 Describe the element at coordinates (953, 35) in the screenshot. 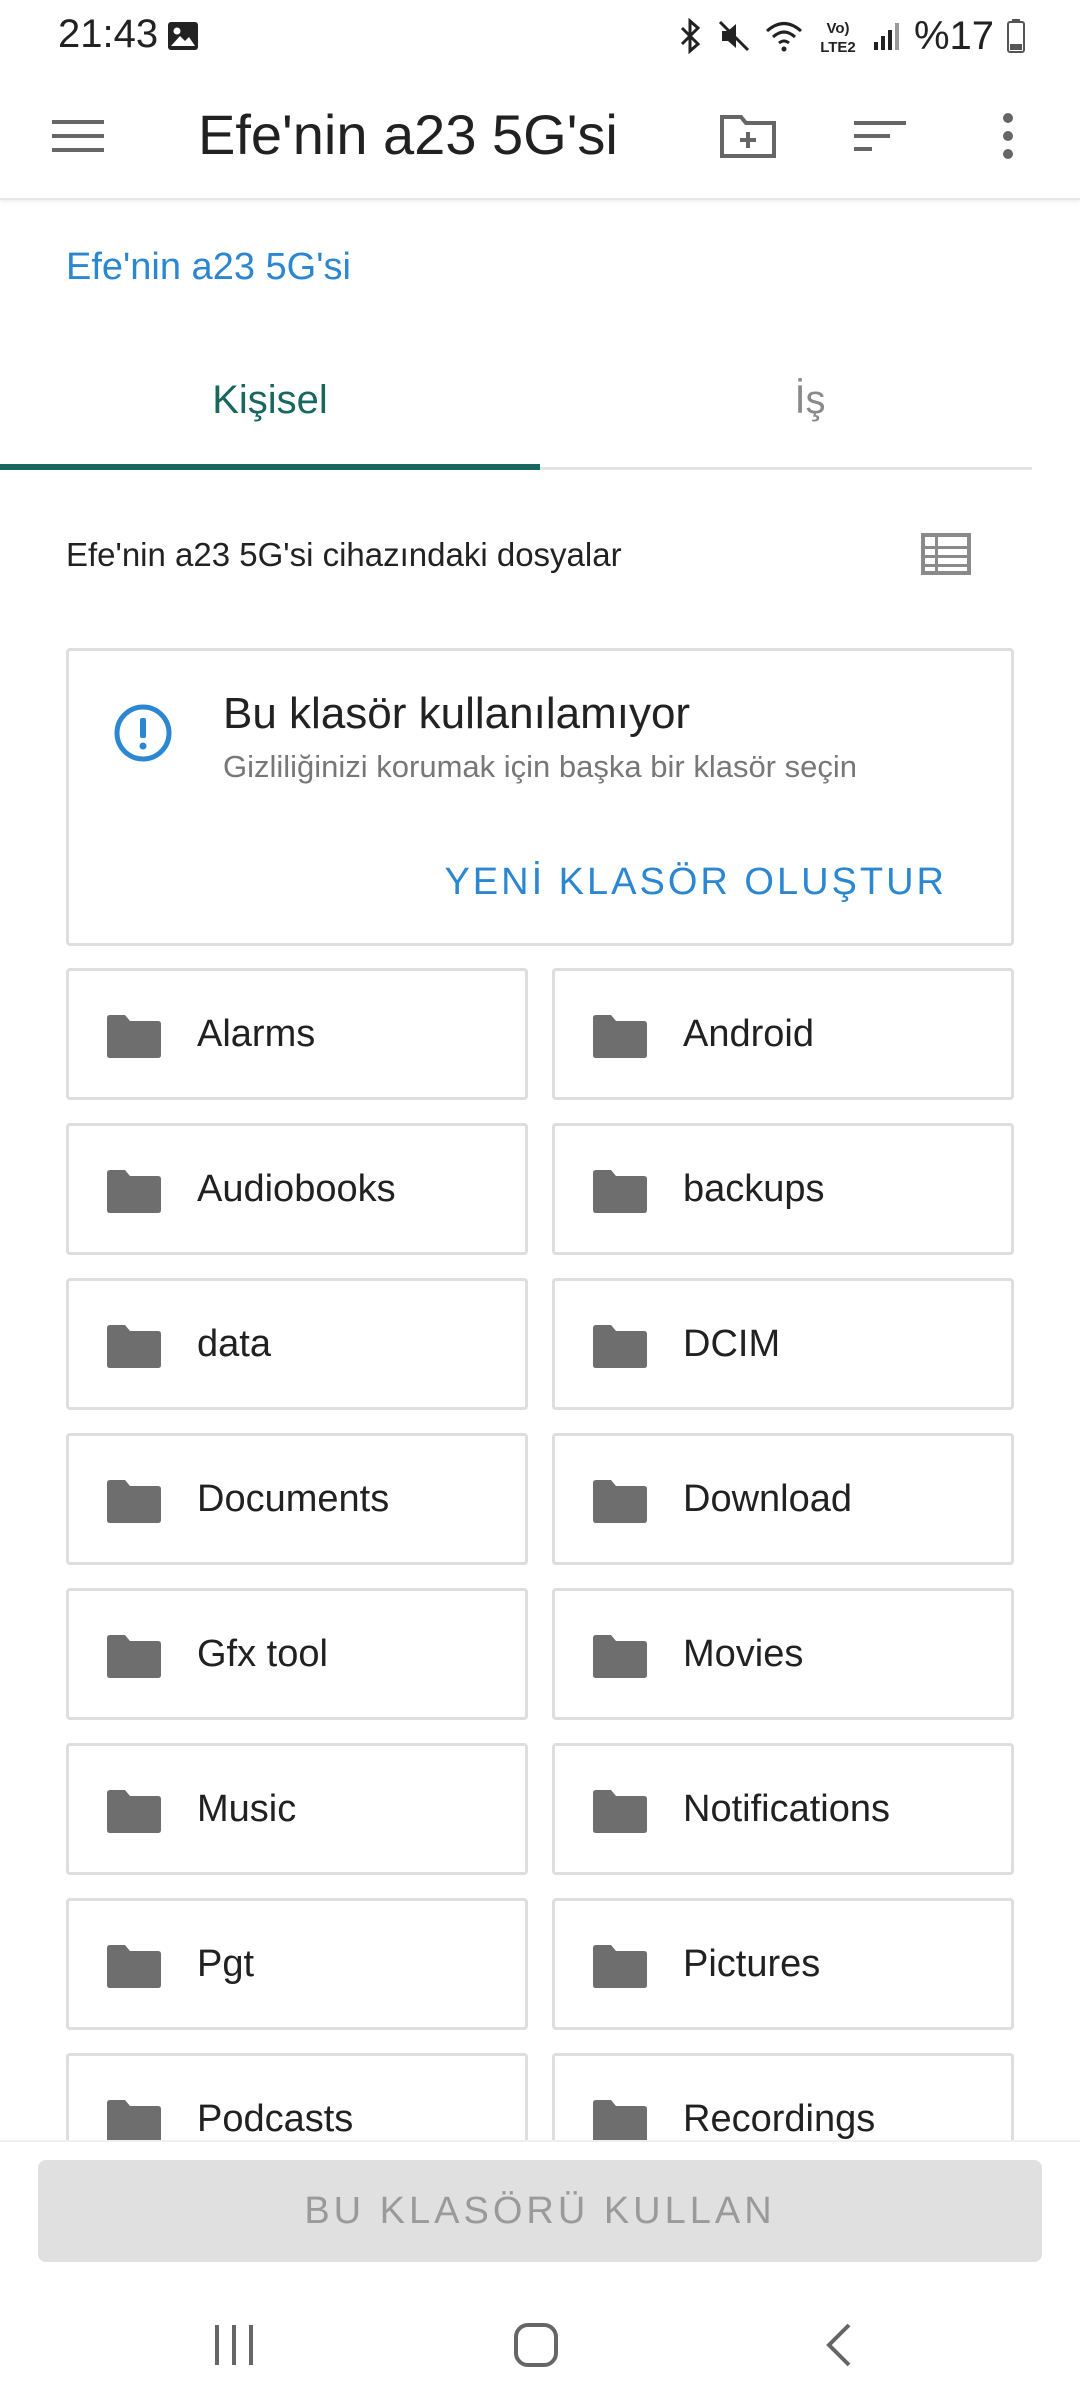

I see `battery-percent: %17` at that location.